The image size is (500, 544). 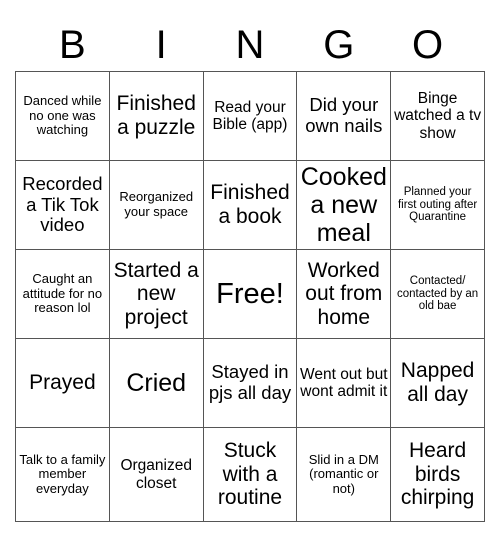 What do you see at coordinates (344, 294) in the screenshot?
I see `bingo-cell-g3: Worked out from home` at bounding box center [344, 294].